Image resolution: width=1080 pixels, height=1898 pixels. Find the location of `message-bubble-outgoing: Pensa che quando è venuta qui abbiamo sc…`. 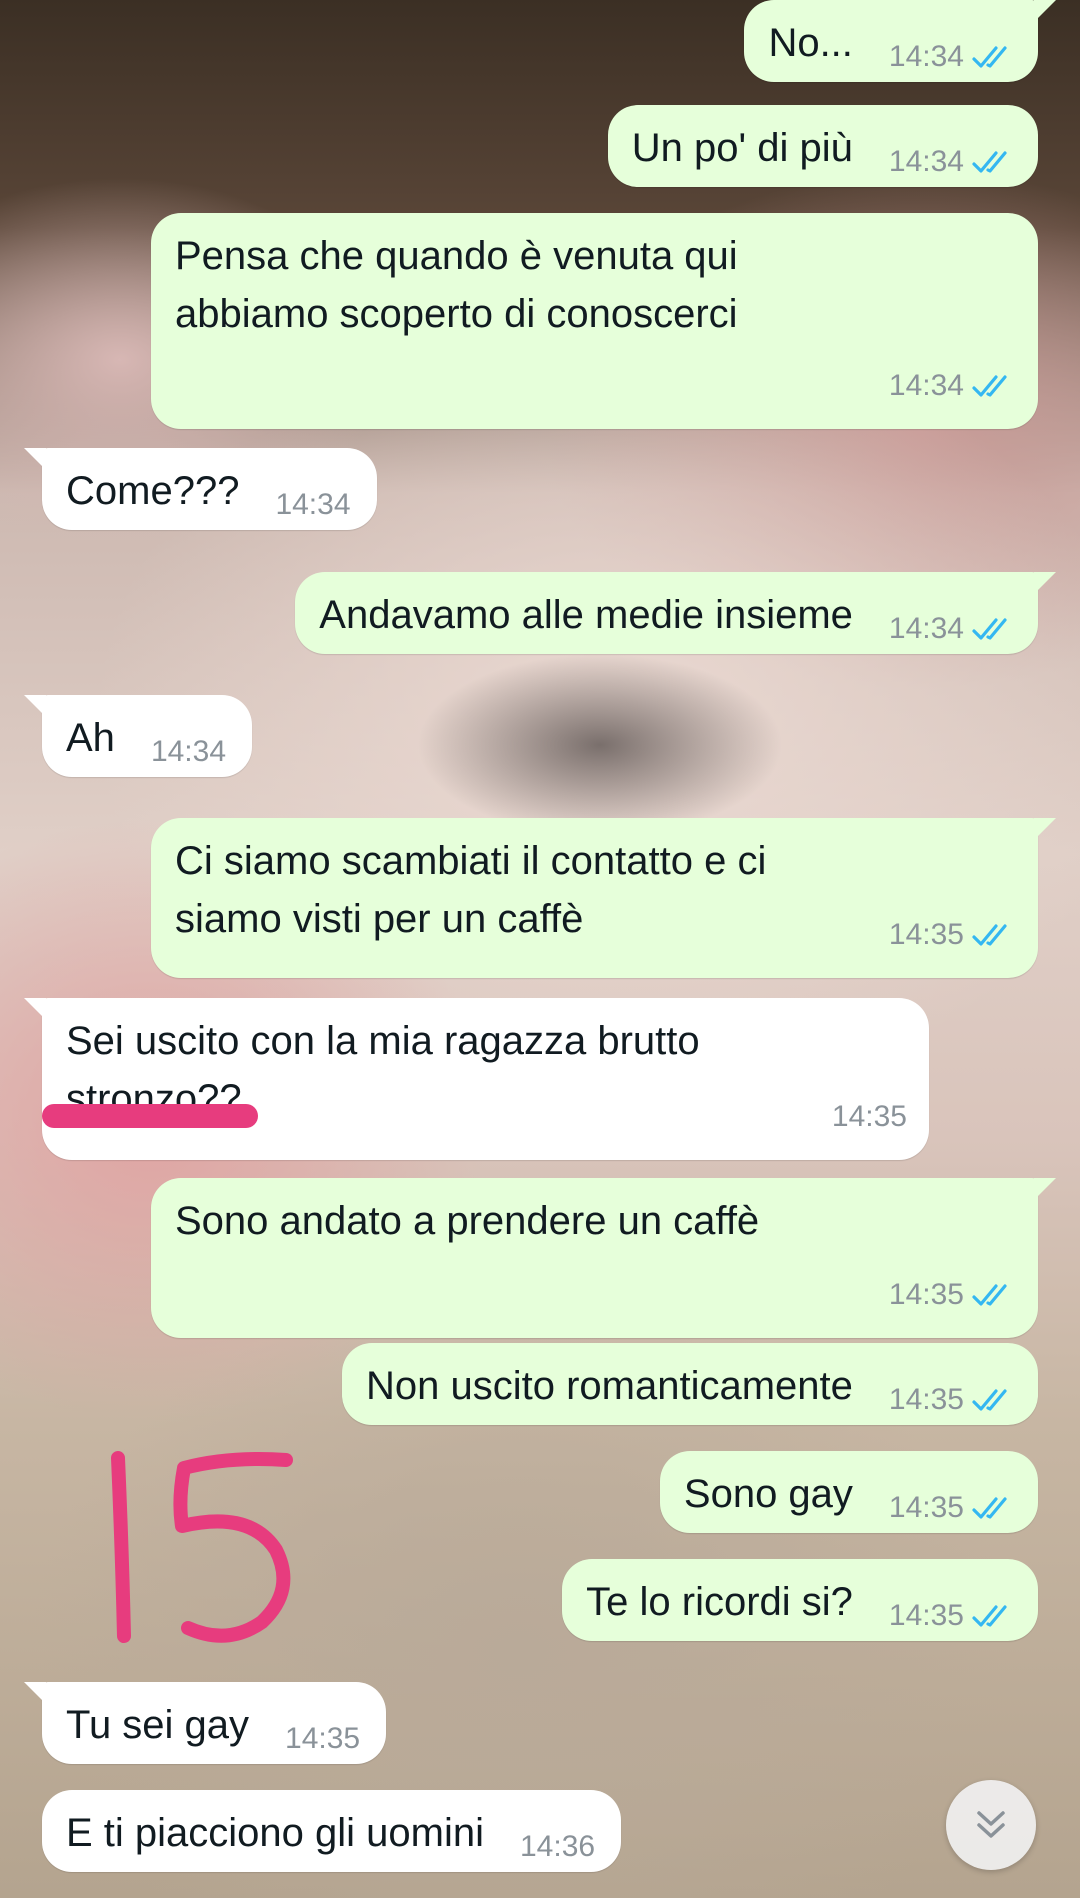

message-bubble-outgoing: Pensa che quando è venuta qui abbiamo sc… is located at coordinates (594, 321).